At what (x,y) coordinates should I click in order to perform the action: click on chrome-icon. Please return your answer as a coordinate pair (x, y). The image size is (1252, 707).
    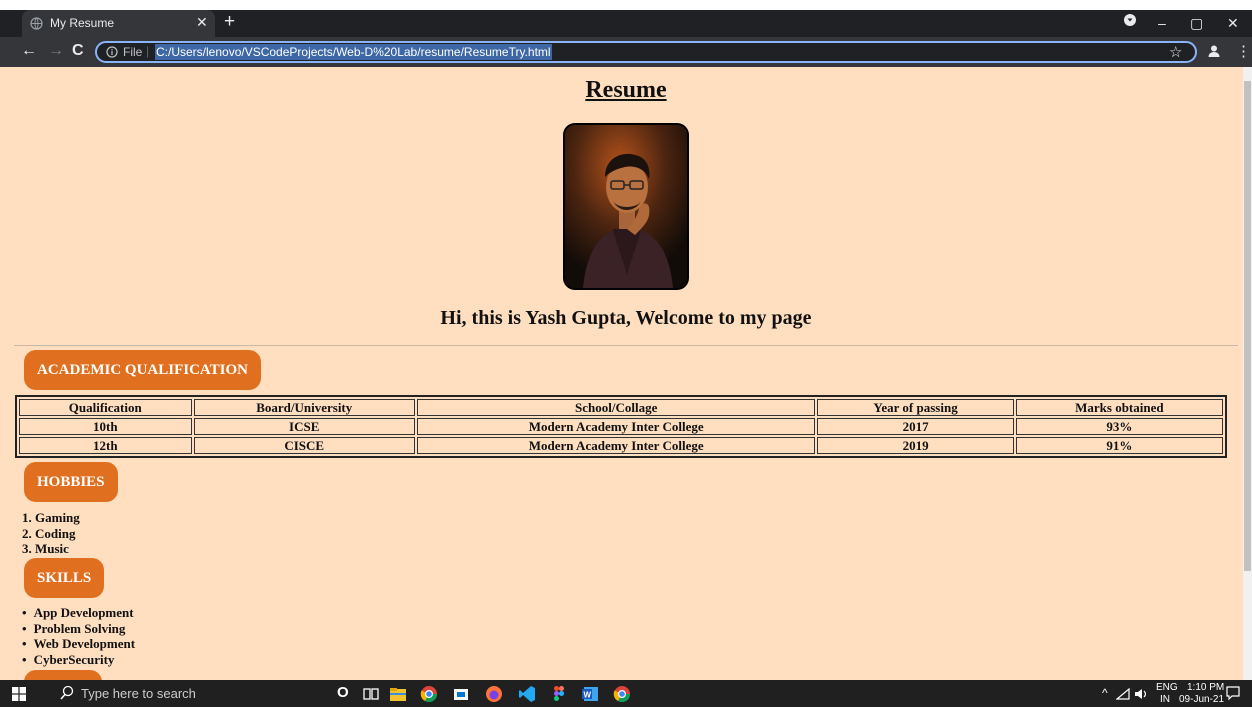
    Looking at the image, I should click on (429, 694).